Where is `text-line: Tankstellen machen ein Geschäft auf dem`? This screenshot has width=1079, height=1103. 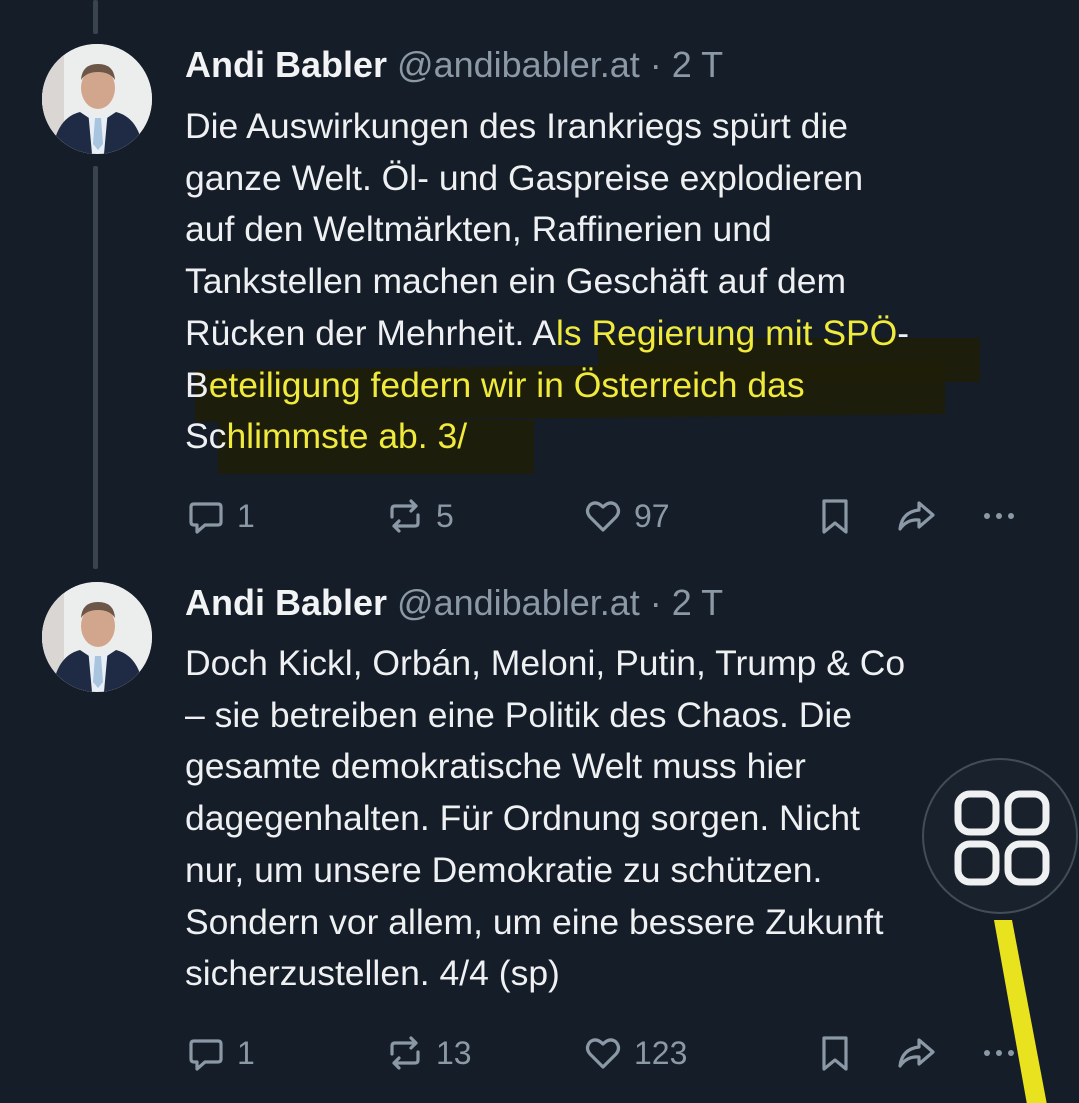 text-line: Tankstellen machen ein Geschäft auf dem is located at coordinates (516, 281).